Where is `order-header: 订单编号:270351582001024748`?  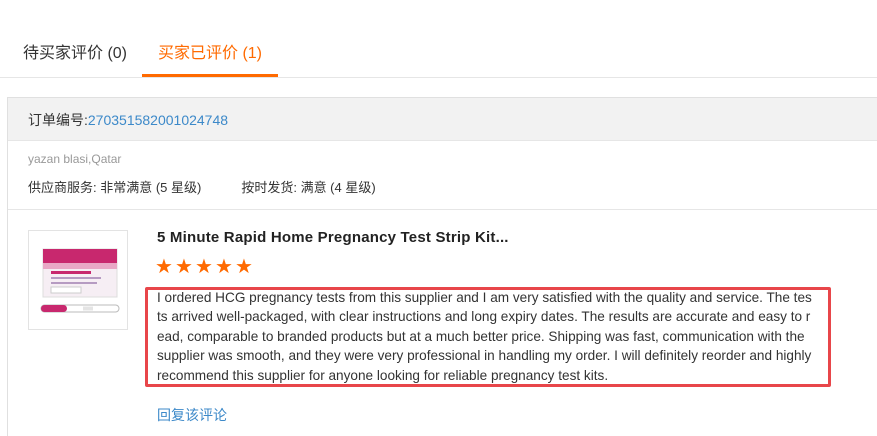 order-header: 订单编号:270351582001024748 is located at coordinates (442, 119).